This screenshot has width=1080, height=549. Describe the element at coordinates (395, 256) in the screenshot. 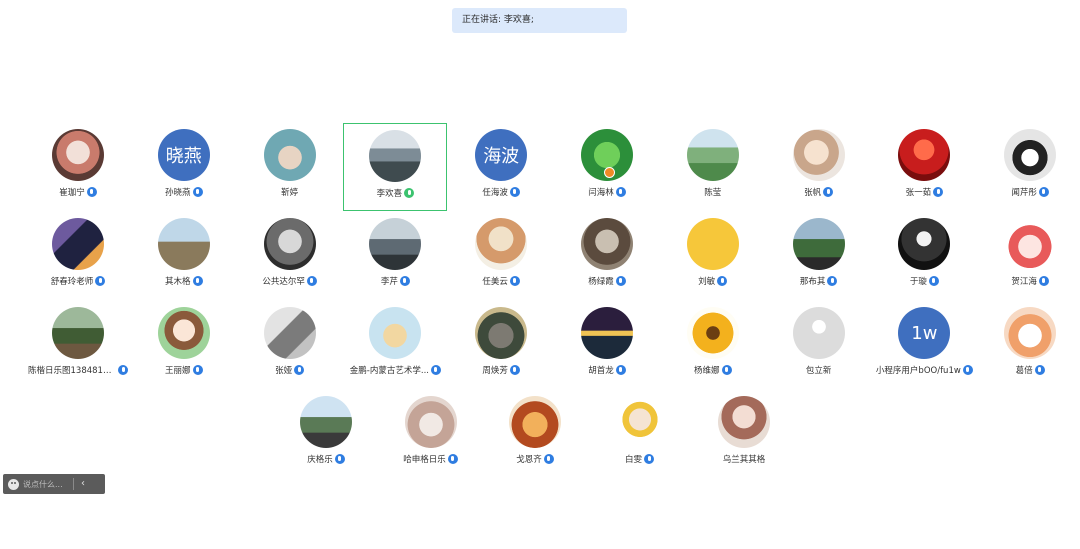

I see `participant-tile: 李芹` at that location.